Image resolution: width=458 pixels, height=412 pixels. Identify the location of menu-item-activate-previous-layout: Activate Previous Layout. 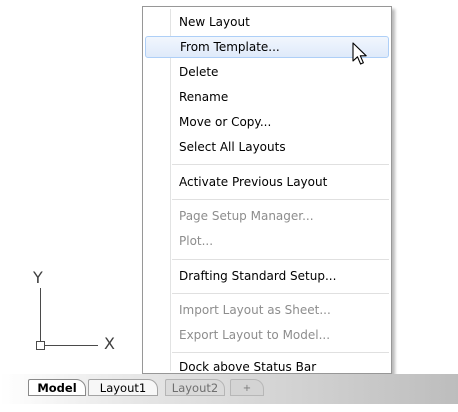
(267, 182).